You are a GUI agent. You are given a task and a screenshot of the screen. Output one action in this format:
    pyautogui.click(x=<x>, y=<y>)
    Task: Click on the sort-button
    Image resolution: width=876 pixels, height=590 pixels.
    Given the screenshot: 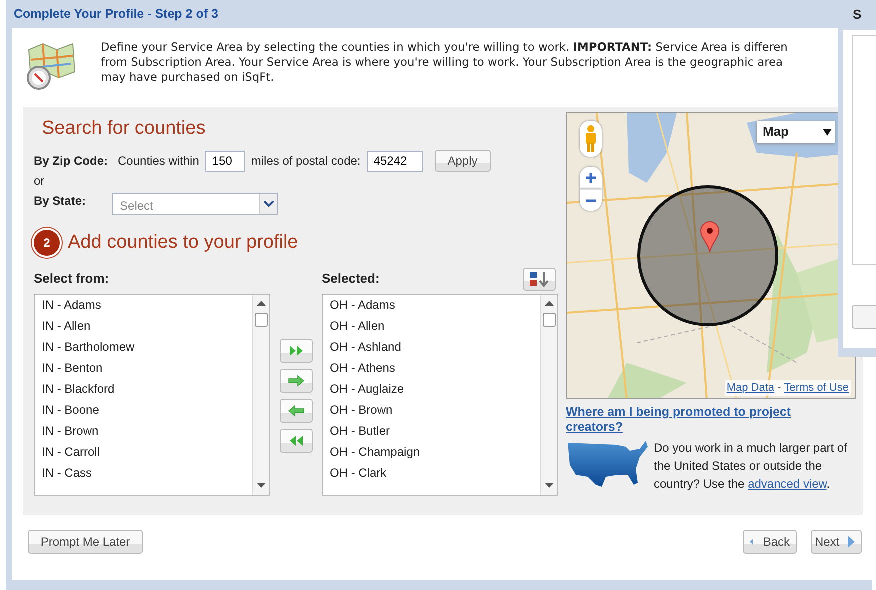 What is the action you would take?
    pyautogui.click(x=539, y=279)
    